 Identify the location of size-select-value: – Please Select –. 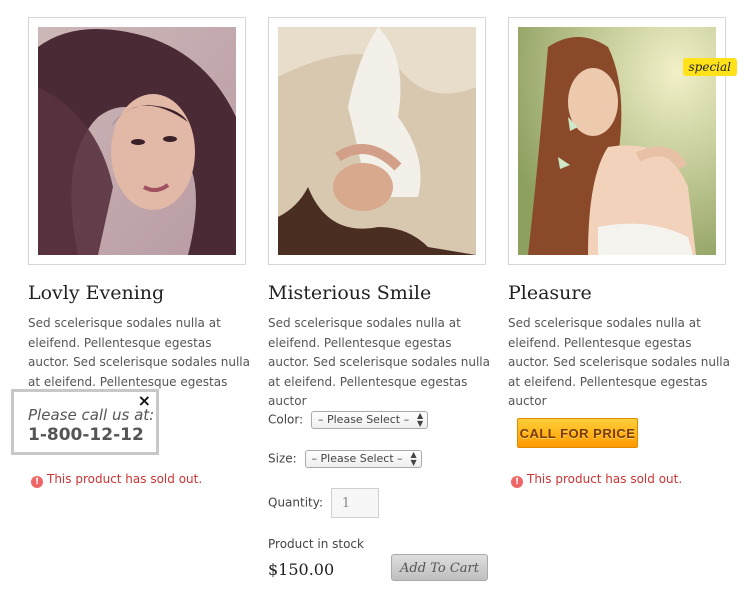
(357, 458).